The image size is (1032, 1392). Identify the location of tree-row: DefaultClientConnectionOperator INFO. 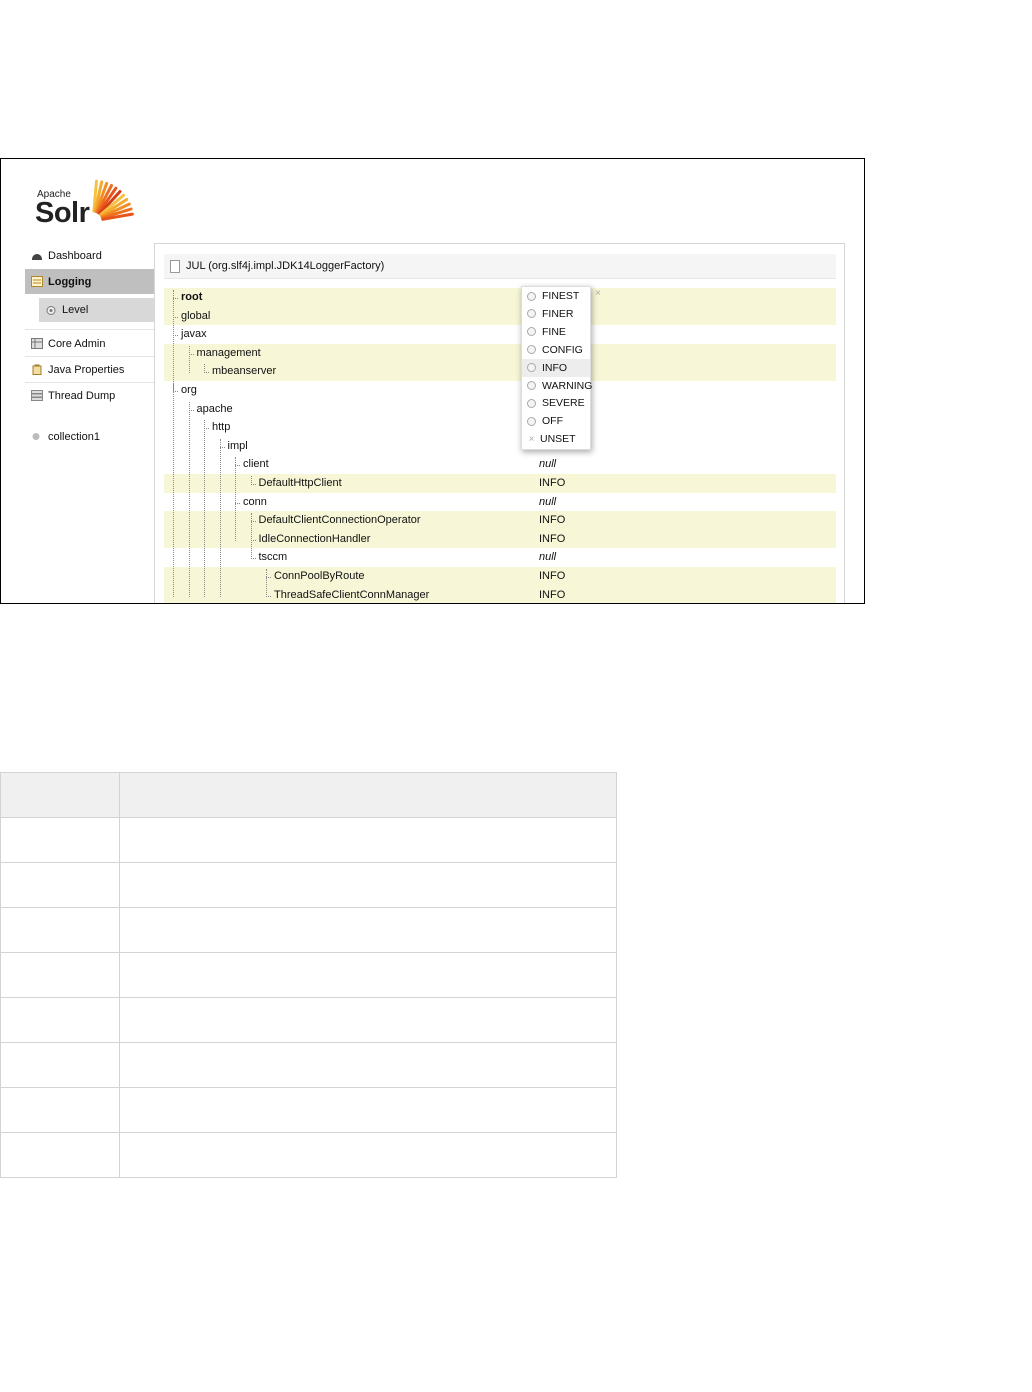
(500, 520).